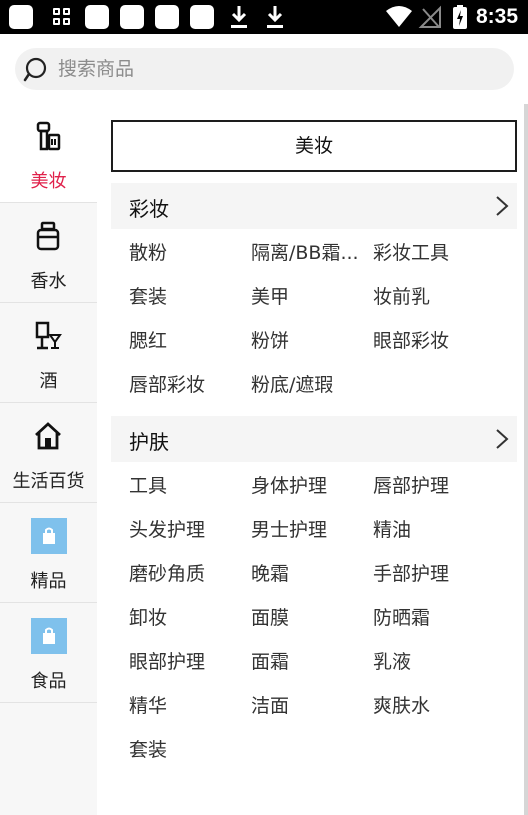 The height and width of the screenshot is (815, 528). Describe the element at coordinates (62, 17) in the screenshot. I see `grid-app-icon` at that location.